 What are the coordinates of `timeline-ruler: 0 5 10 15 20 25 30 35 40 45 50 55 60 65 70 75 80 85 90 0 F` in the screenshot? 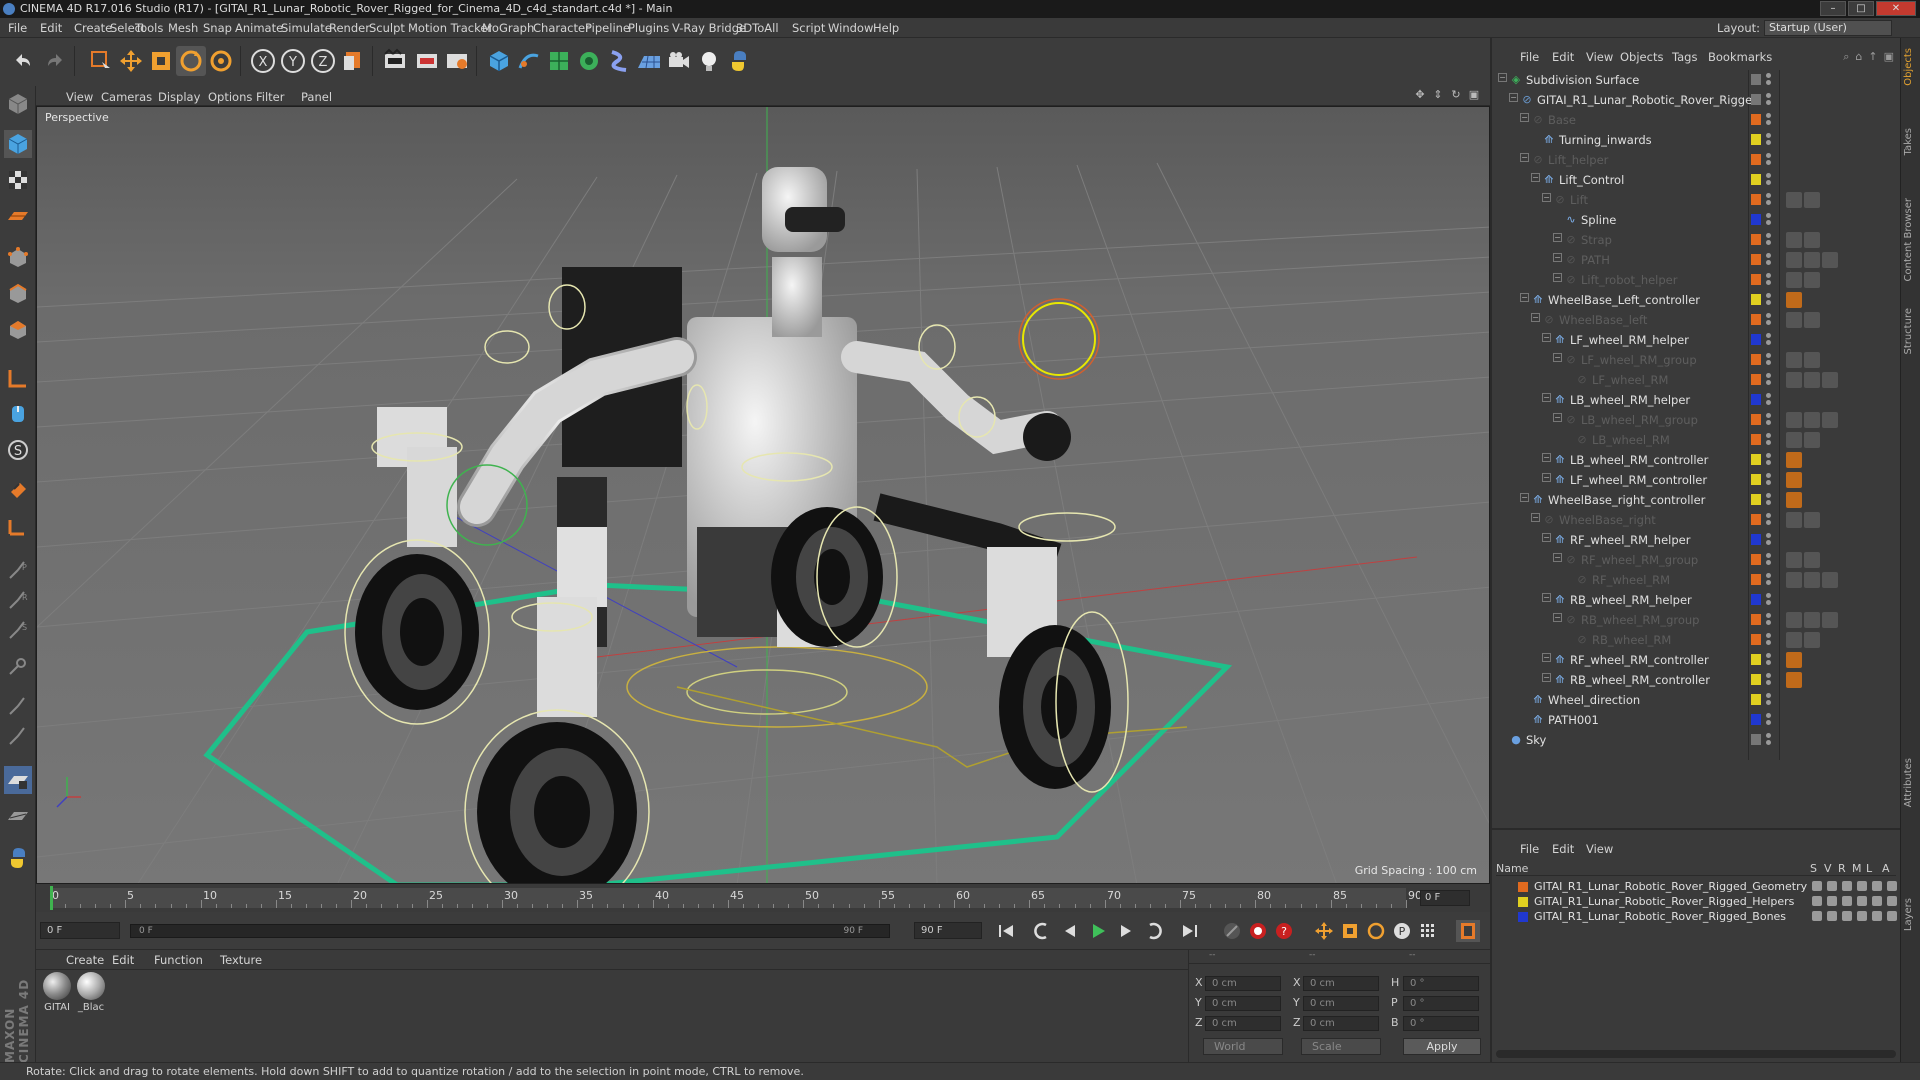 It's located at (763, 898).